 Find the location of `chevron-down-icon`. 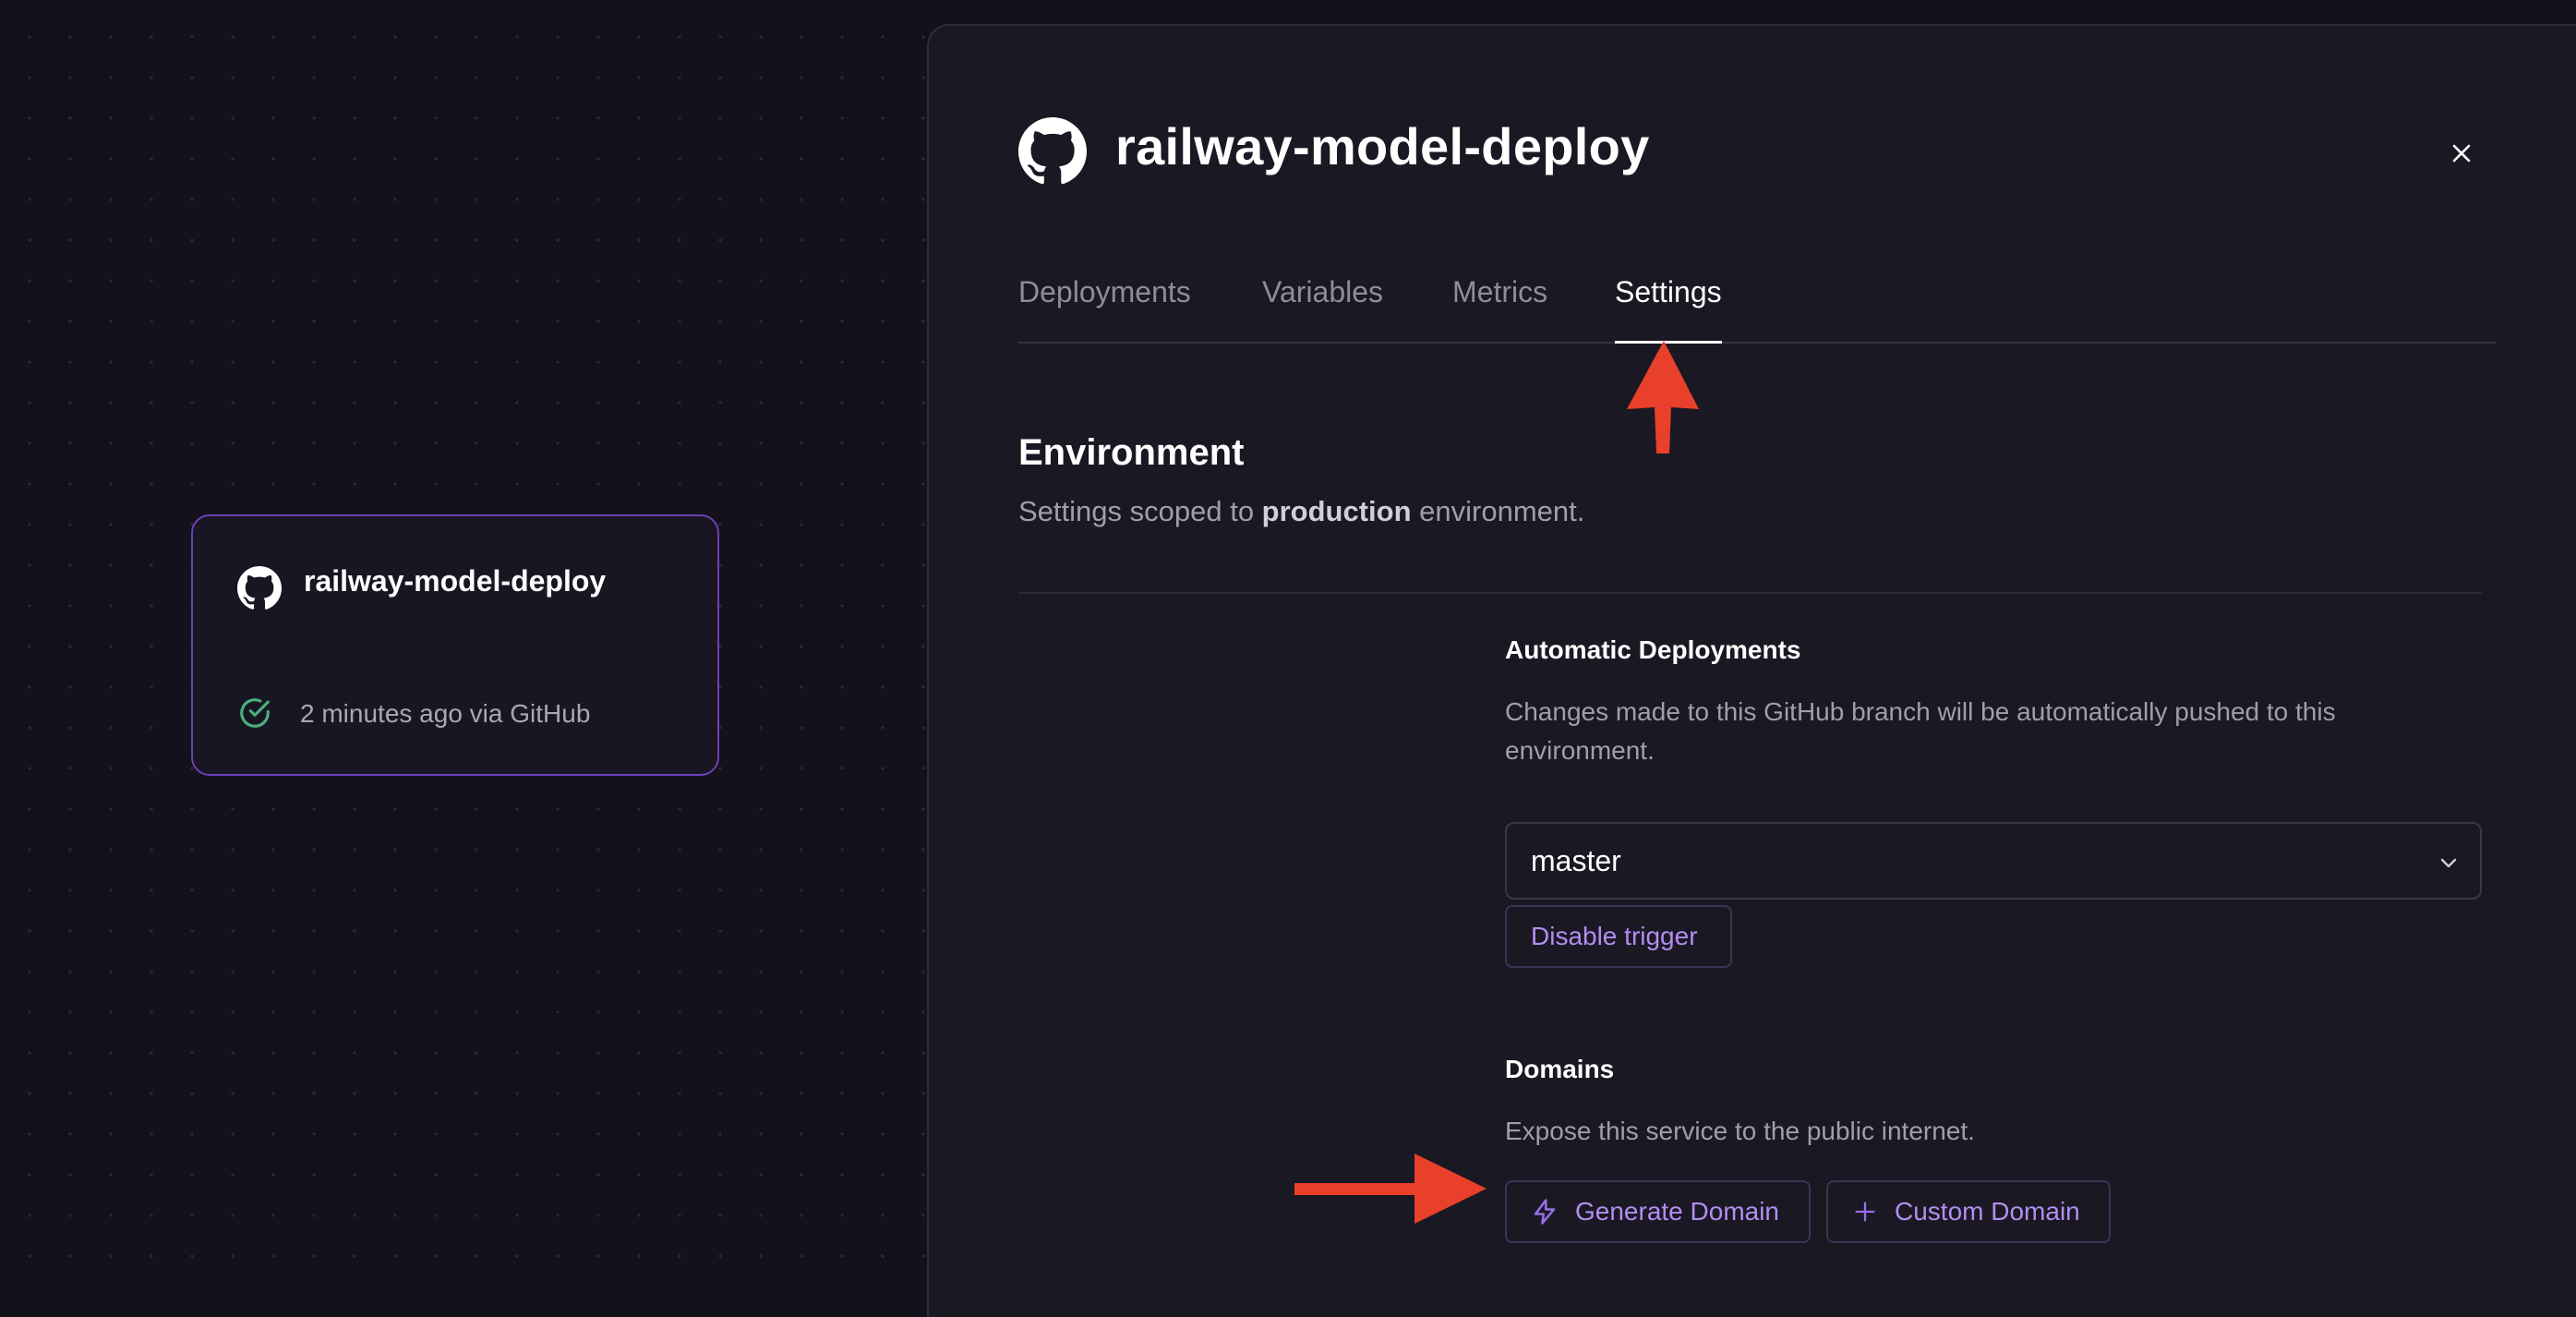

chevron-down-icon is located at coordinates (2448, 863).